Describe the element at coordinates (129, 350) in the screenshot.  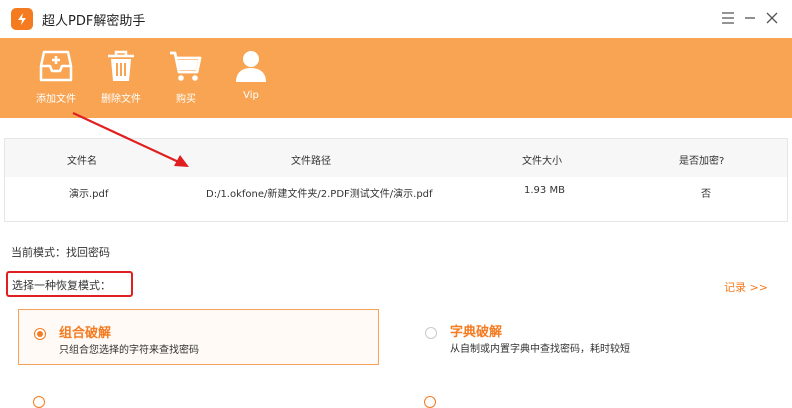
I see `option-description: 只组合您选择的字符来查找密码` at that location.